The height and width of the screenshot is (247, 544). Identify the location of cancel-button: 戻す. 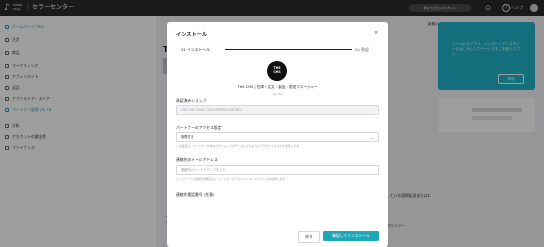
(309, 237).